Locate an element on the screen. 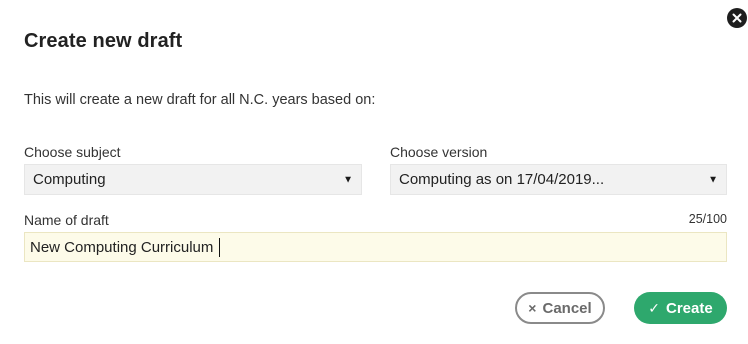 Image resolution: width=748 pixels, height=344 pixels. cancel-label: Cancel is located at coordinates (567, 308).